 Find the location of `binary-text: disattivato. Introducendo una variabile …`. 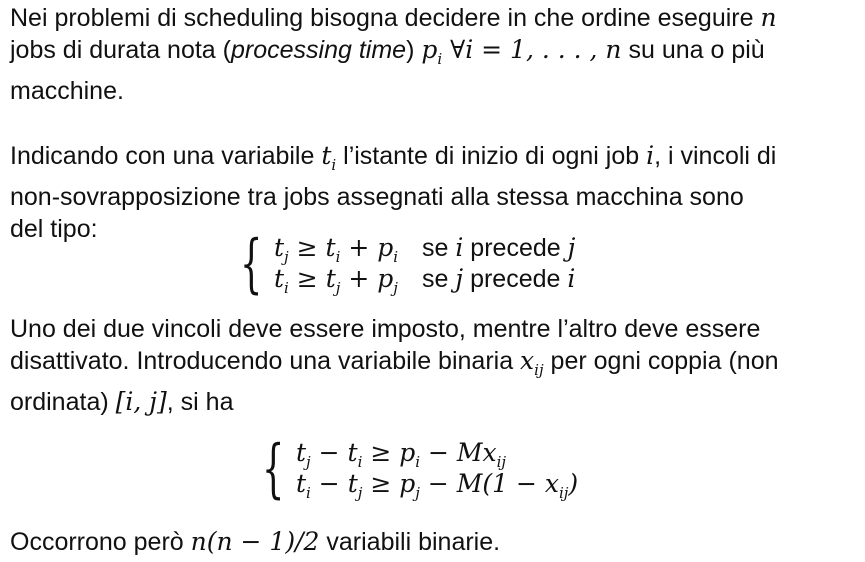

binary-text: disattivato. Introducendo una variabile … is located at coordinates (265, 361).